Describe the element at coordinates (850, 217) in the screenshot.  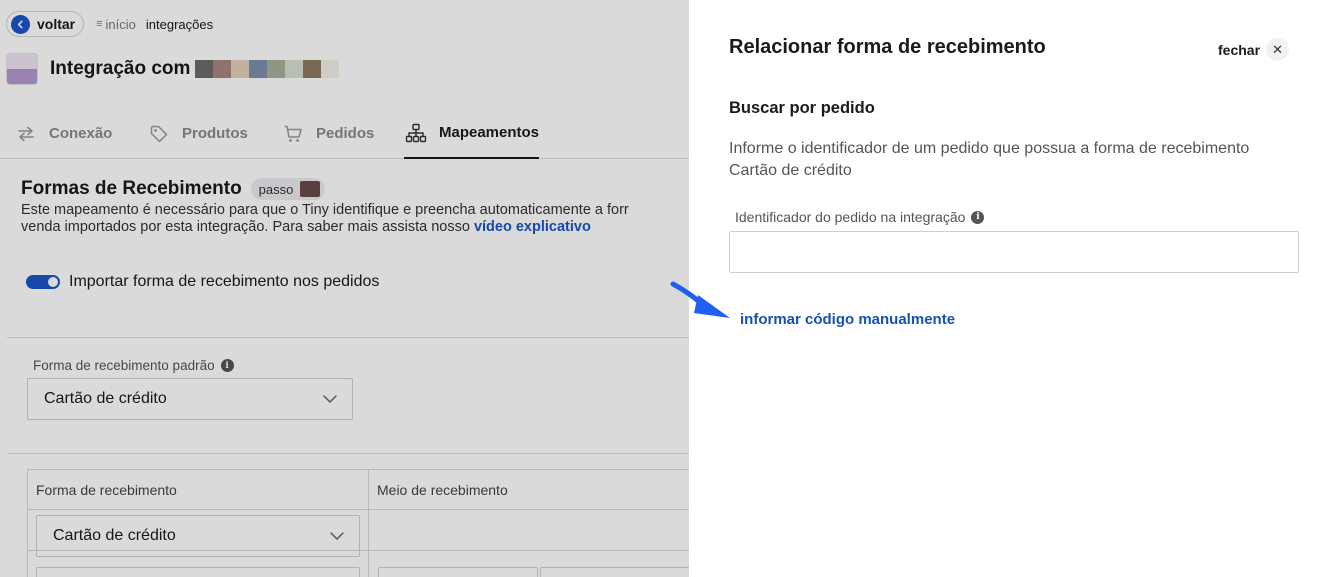
I see `field-label-text: Identificador do pedido na integração` at that location.